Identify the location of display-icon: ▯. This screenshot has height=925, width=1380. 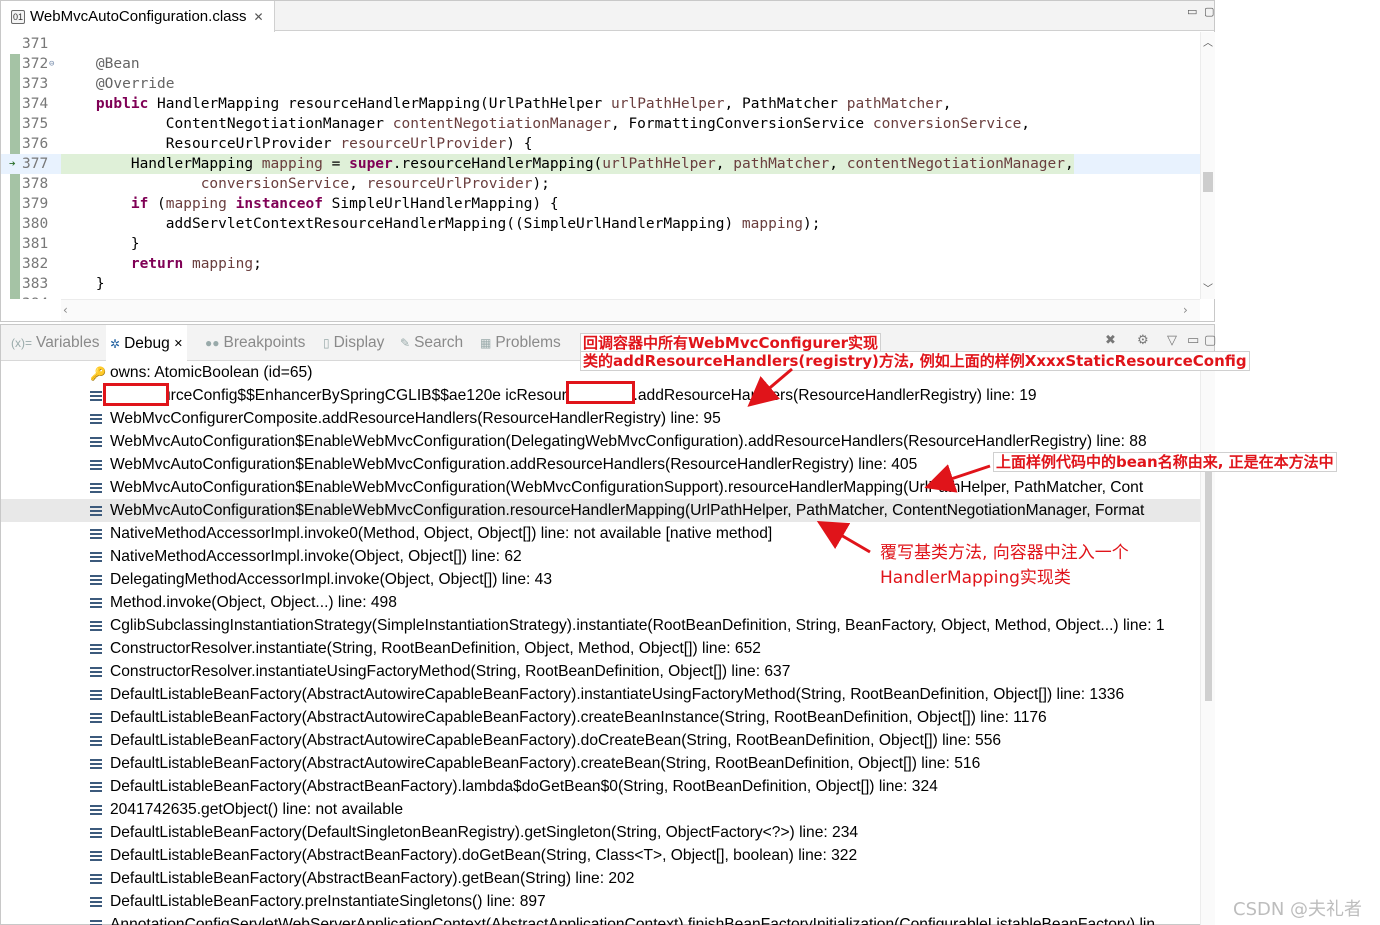
(326, 343).